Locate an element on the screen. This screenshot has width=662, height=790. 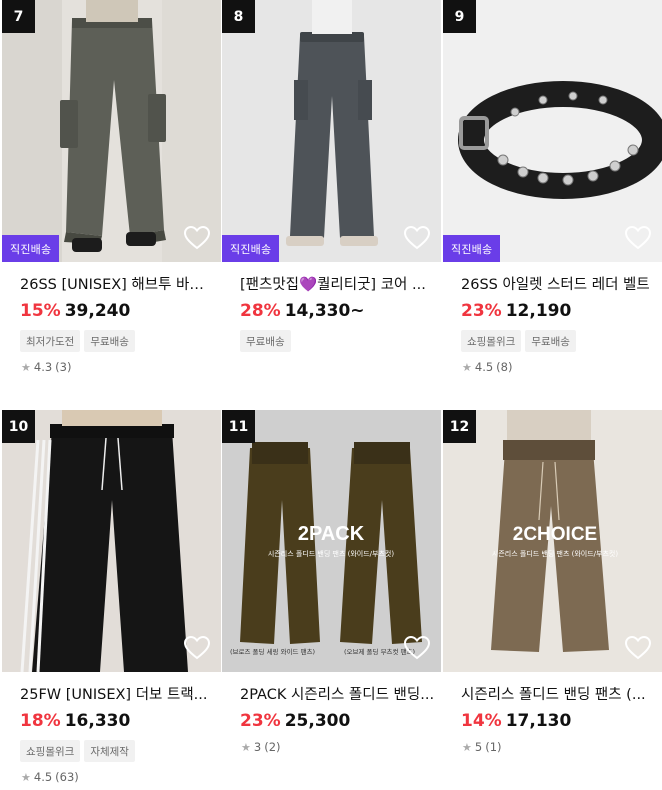
rank-badge: 9 is located at coordinates (459, 16).